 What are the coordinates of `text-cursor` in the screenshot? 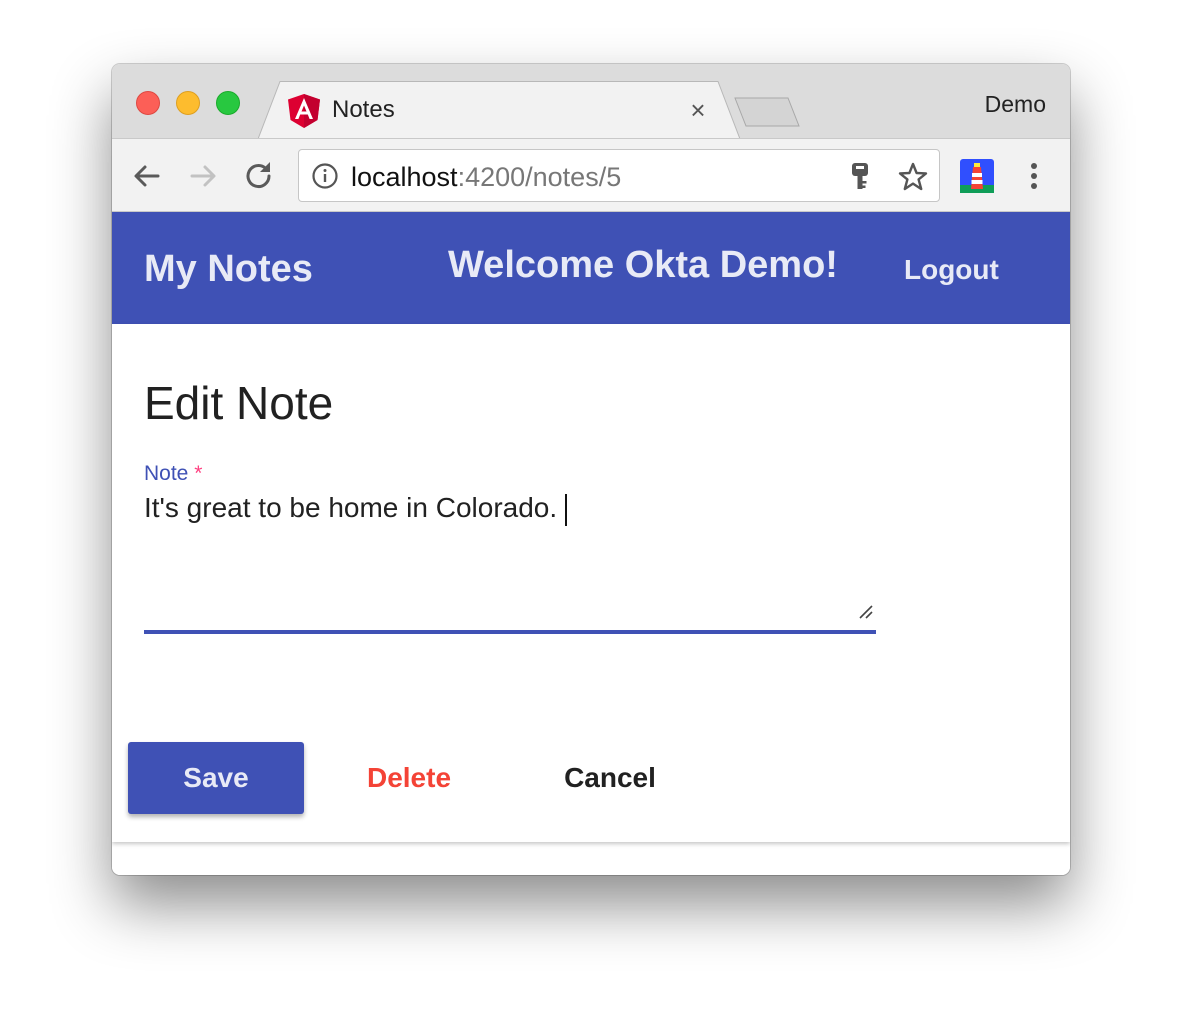 It's located at (566, 510).